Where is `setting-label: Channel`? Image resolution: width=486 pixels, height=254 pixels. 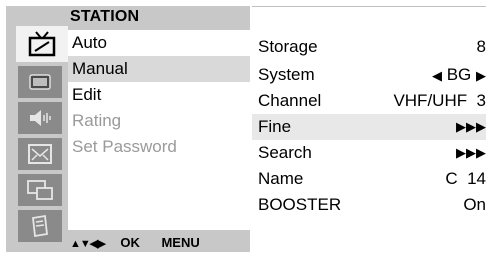
setting-label: Channel is located at coordinates (290, 100).